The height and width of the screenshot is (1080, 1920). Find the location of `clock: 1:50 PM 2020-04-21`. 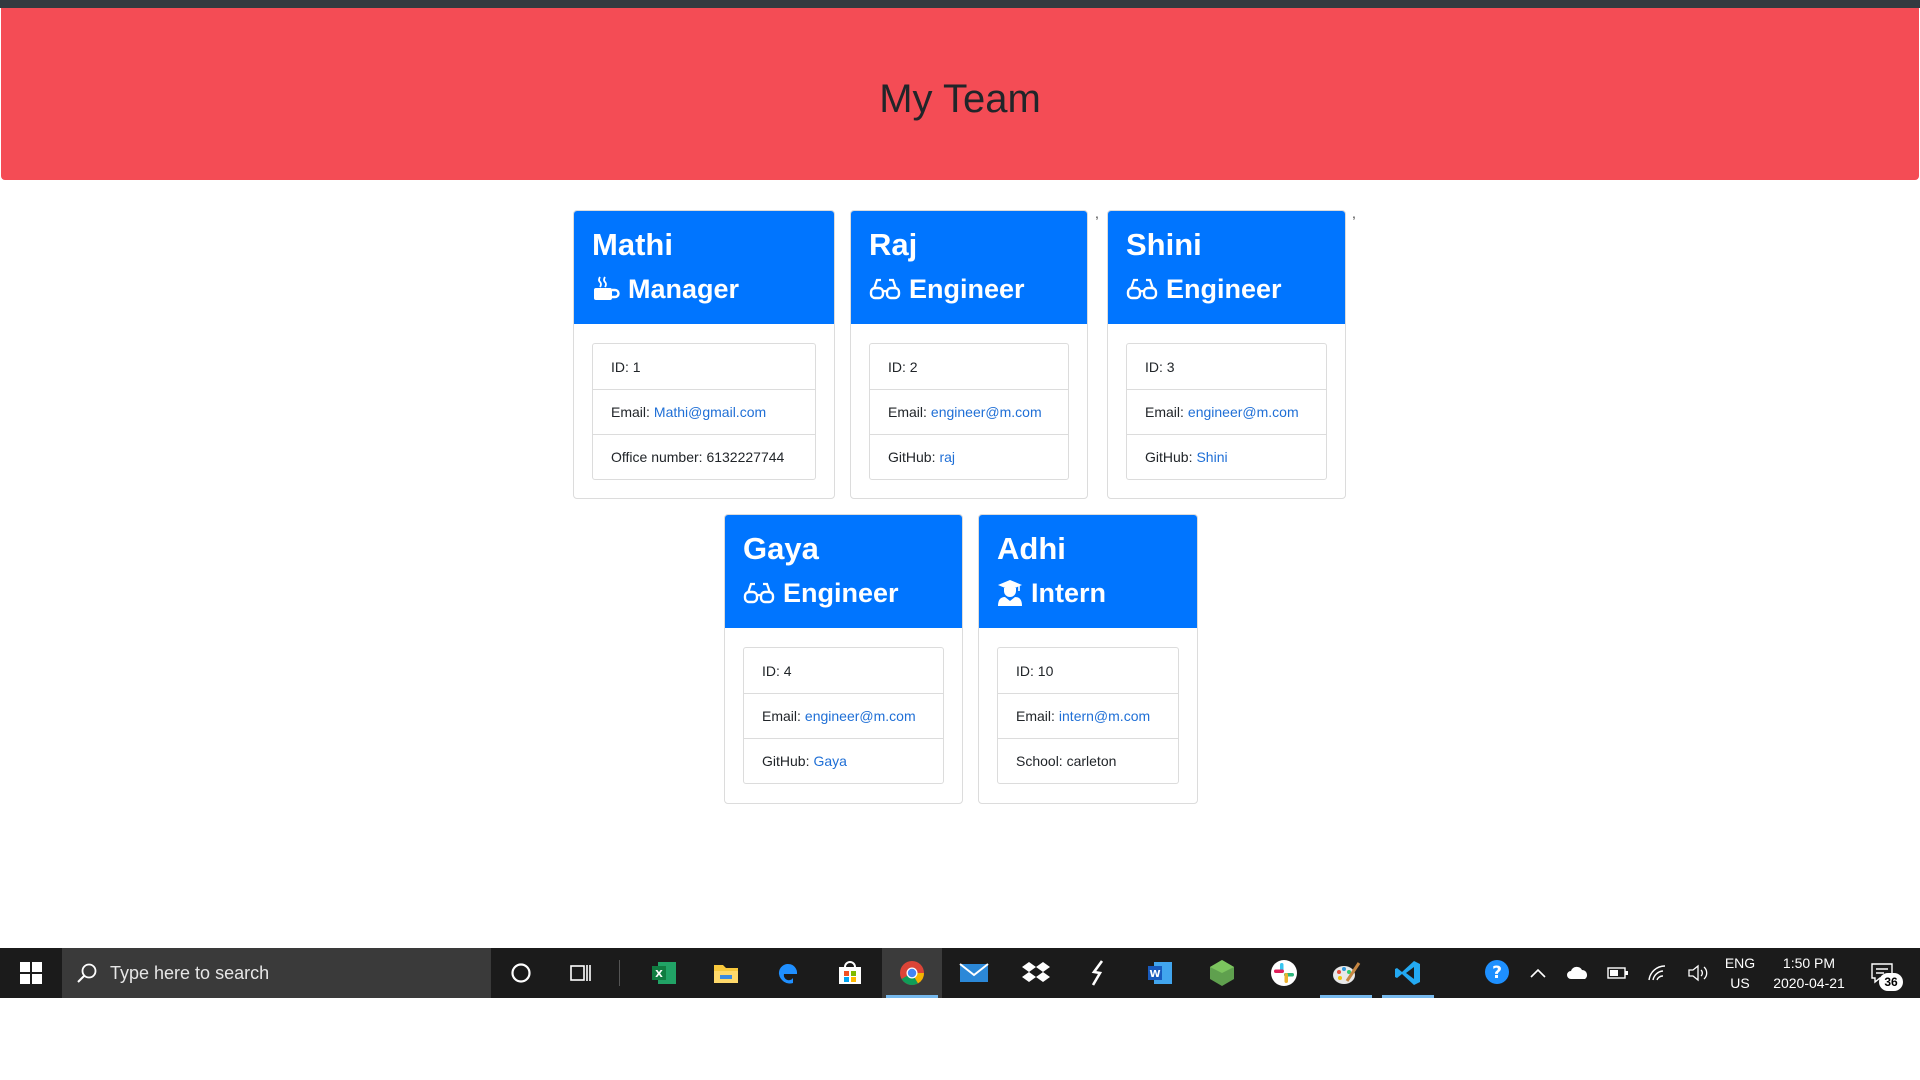

clock: 1:50 PM 2020-04-21 is located at coordinates (1809, 973).